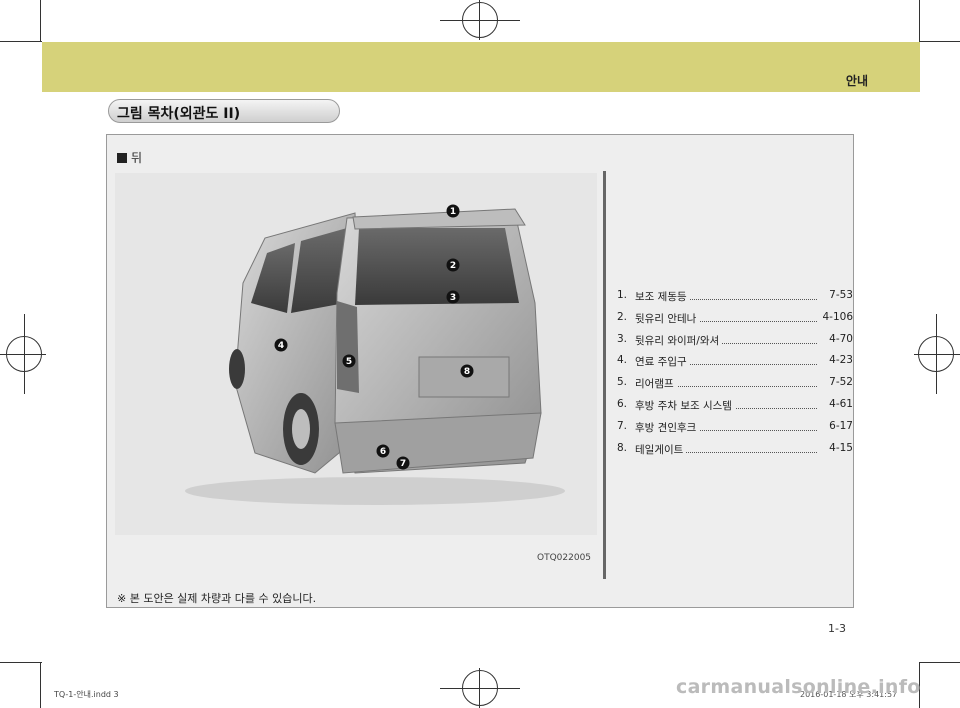  I want to click on callout-marker: 5, so click(349, 361).